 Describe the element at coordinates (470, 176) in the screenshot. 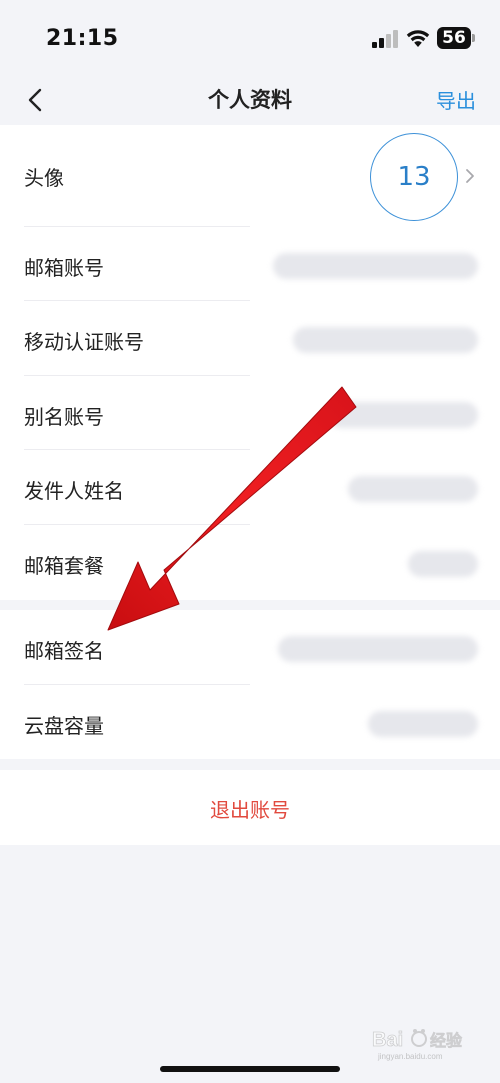

I see `chevron-right-icon` at that location.